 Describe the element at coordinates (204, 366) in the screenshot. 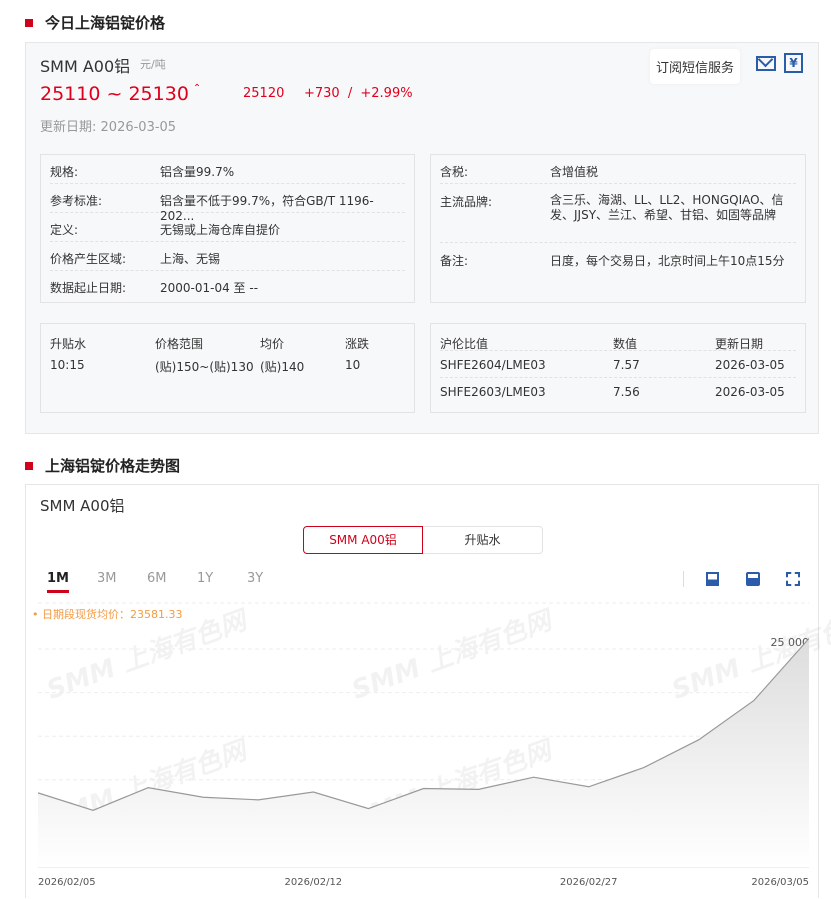

I see `cell: (贴)150~(贴)130` at that location.